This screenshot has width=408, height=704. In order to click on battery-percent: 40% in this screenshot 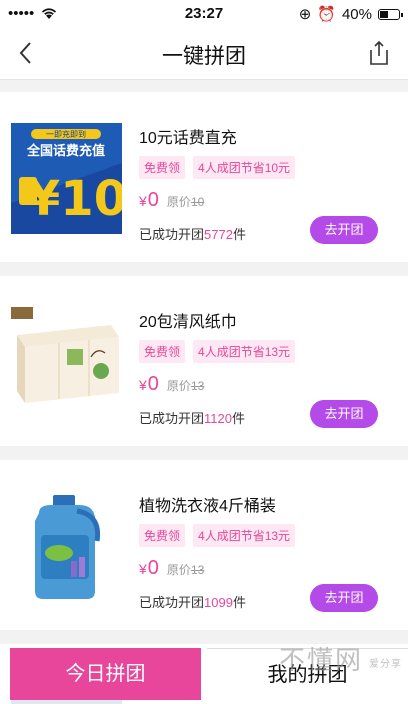, I will do `click(356, 14)`.